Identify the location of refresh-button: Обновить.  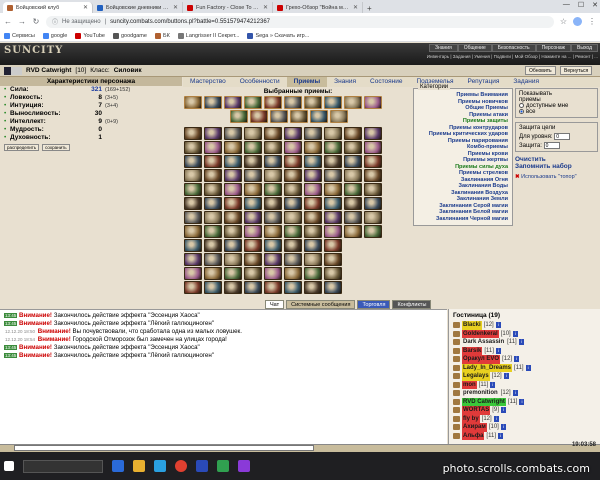
(540, 70).